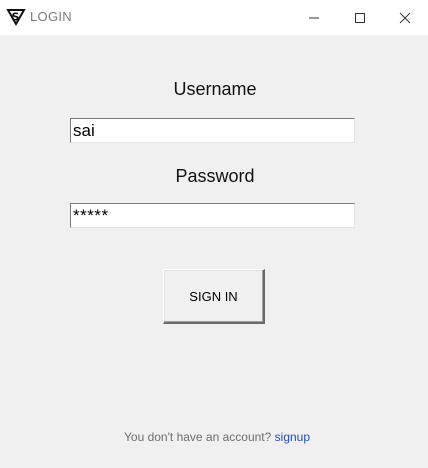 This screenshot has width=428, height=468. I want to click on signup-prompt-text: You don't have an account?, so click(198, 437).